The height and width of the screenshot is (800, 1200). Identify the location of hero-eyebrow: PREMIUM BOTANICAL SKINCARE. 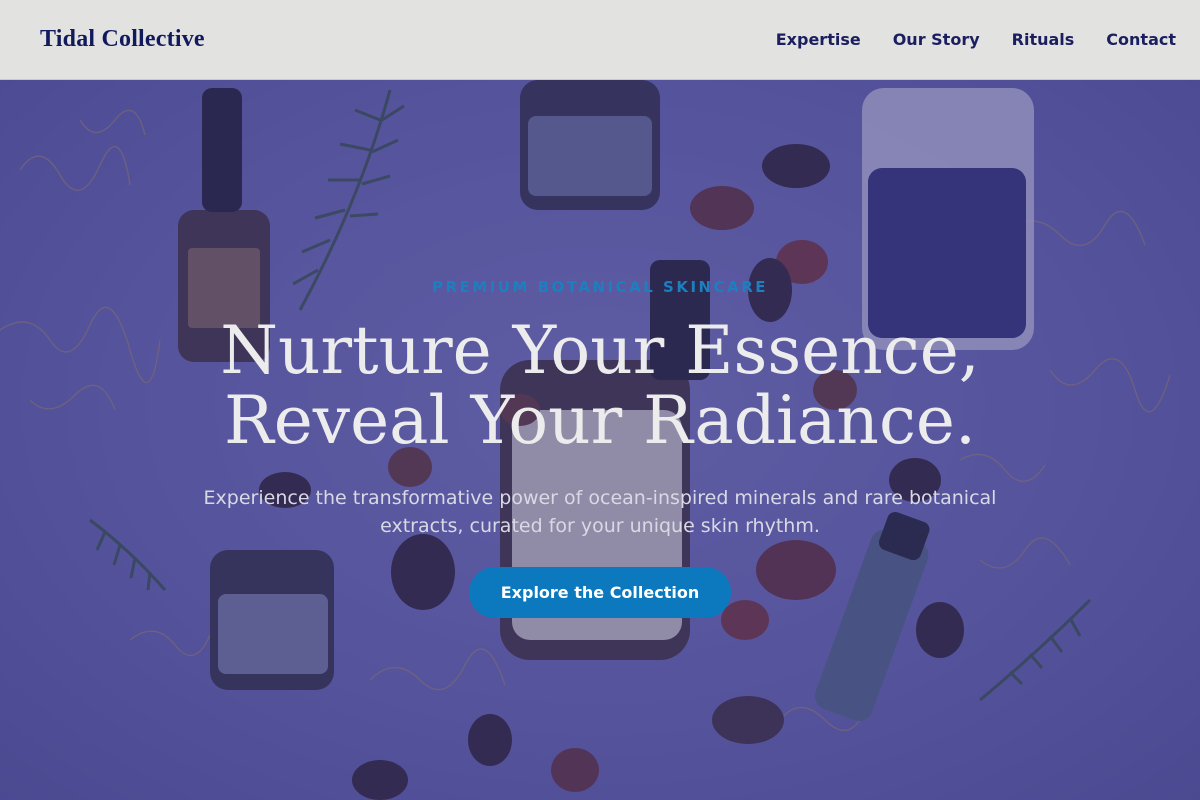
(600, 287).